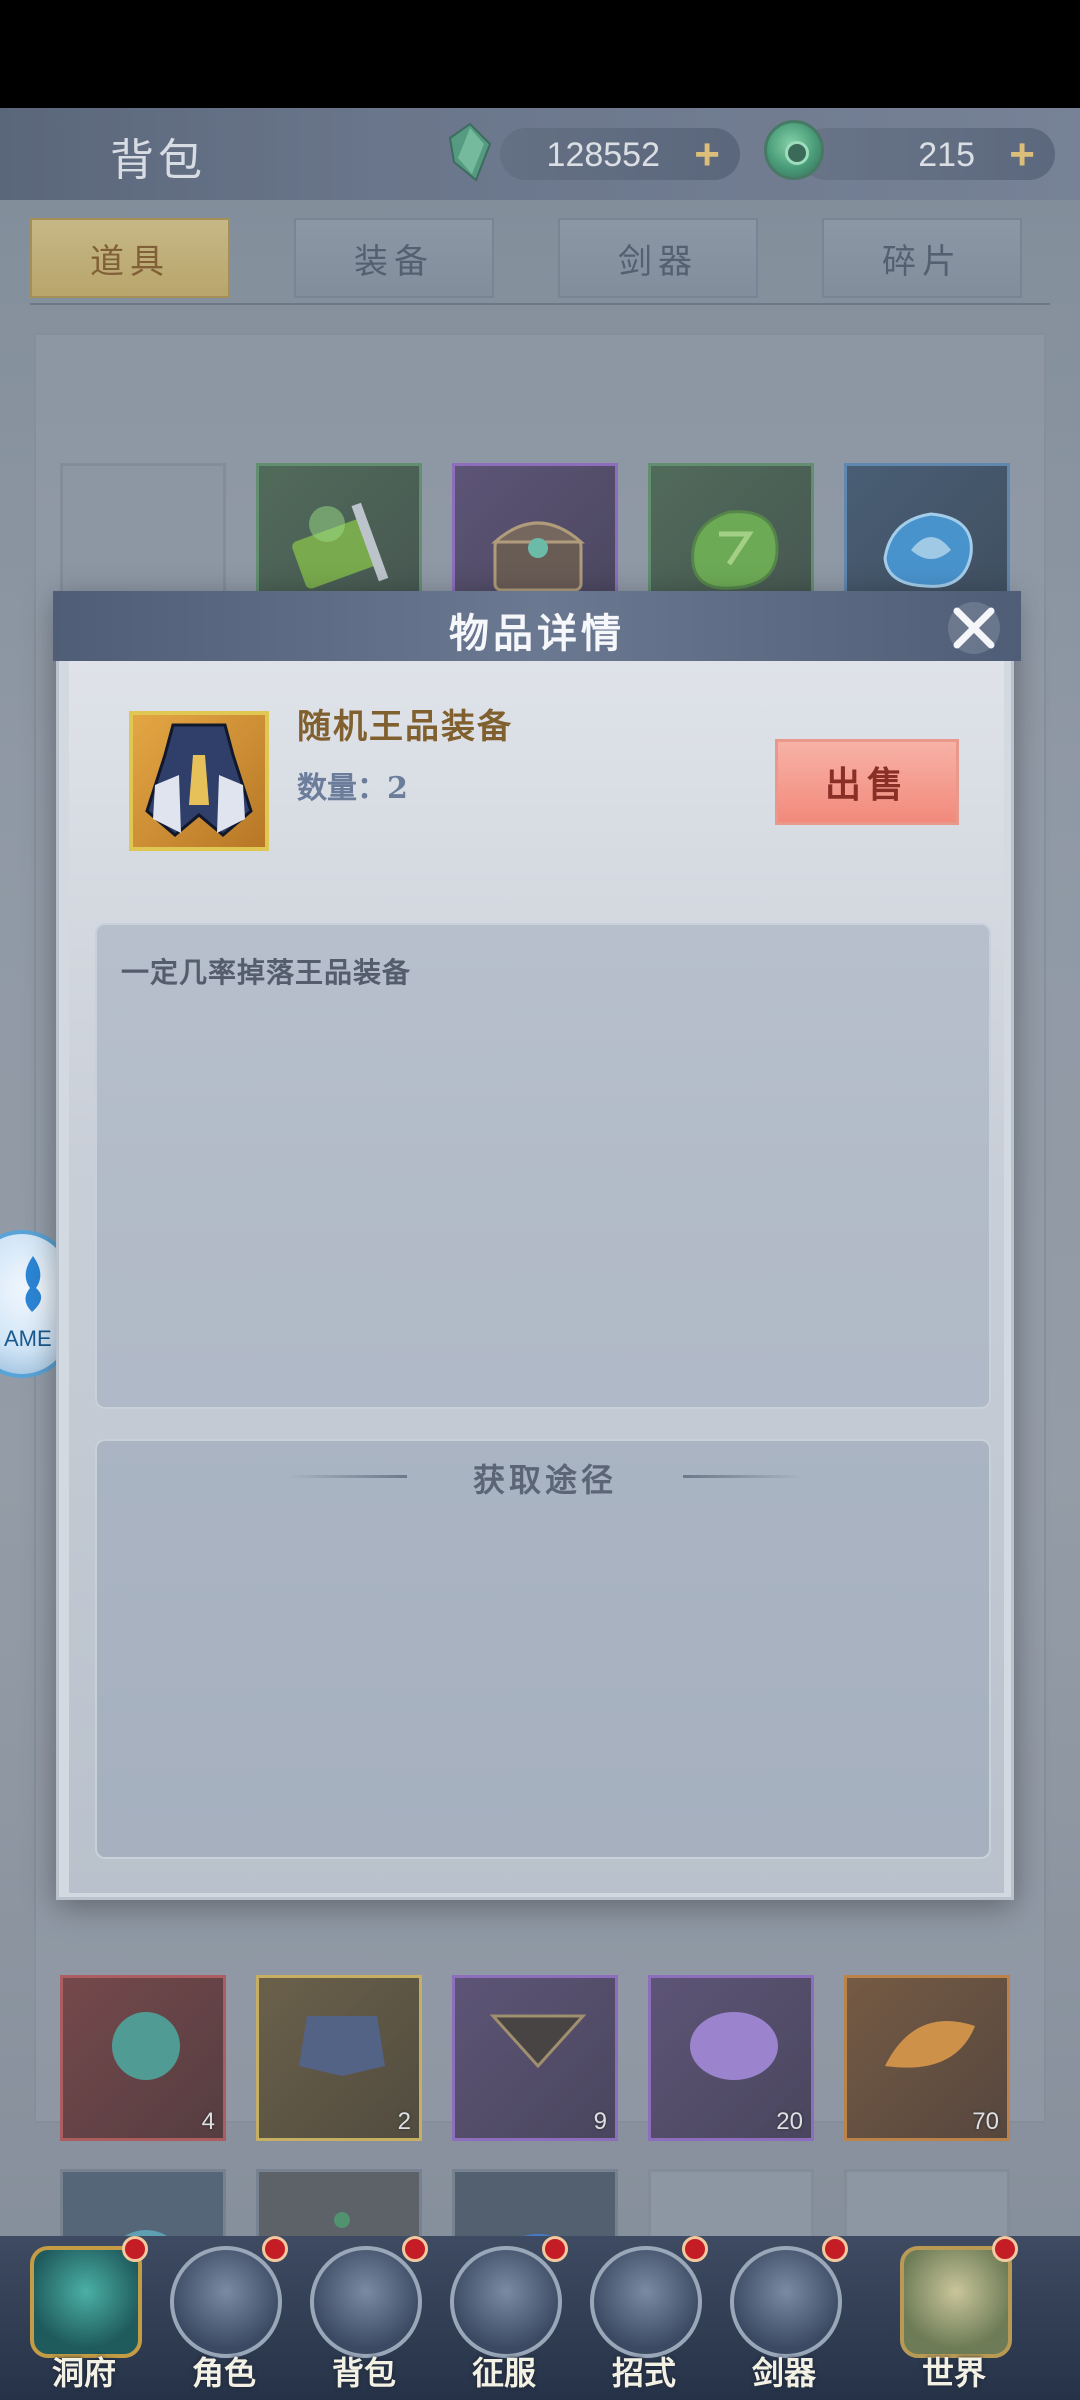 Image resolution: width=1080 pixels, height=2400 pixels. Describe the element at coordinates (540, 54) in the screenshot. I see `status-bar` at that location.